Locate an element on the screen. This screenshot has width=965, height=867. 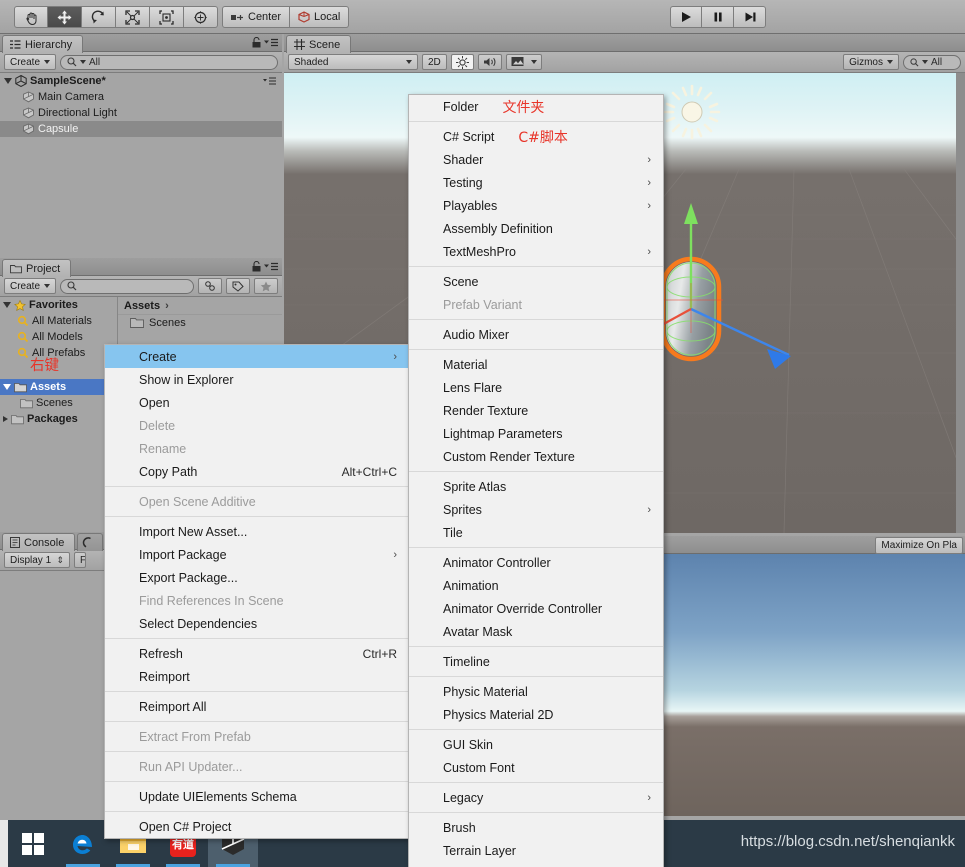
create-submenu-item-testing: Testing › is located at coordinates (536, 182).